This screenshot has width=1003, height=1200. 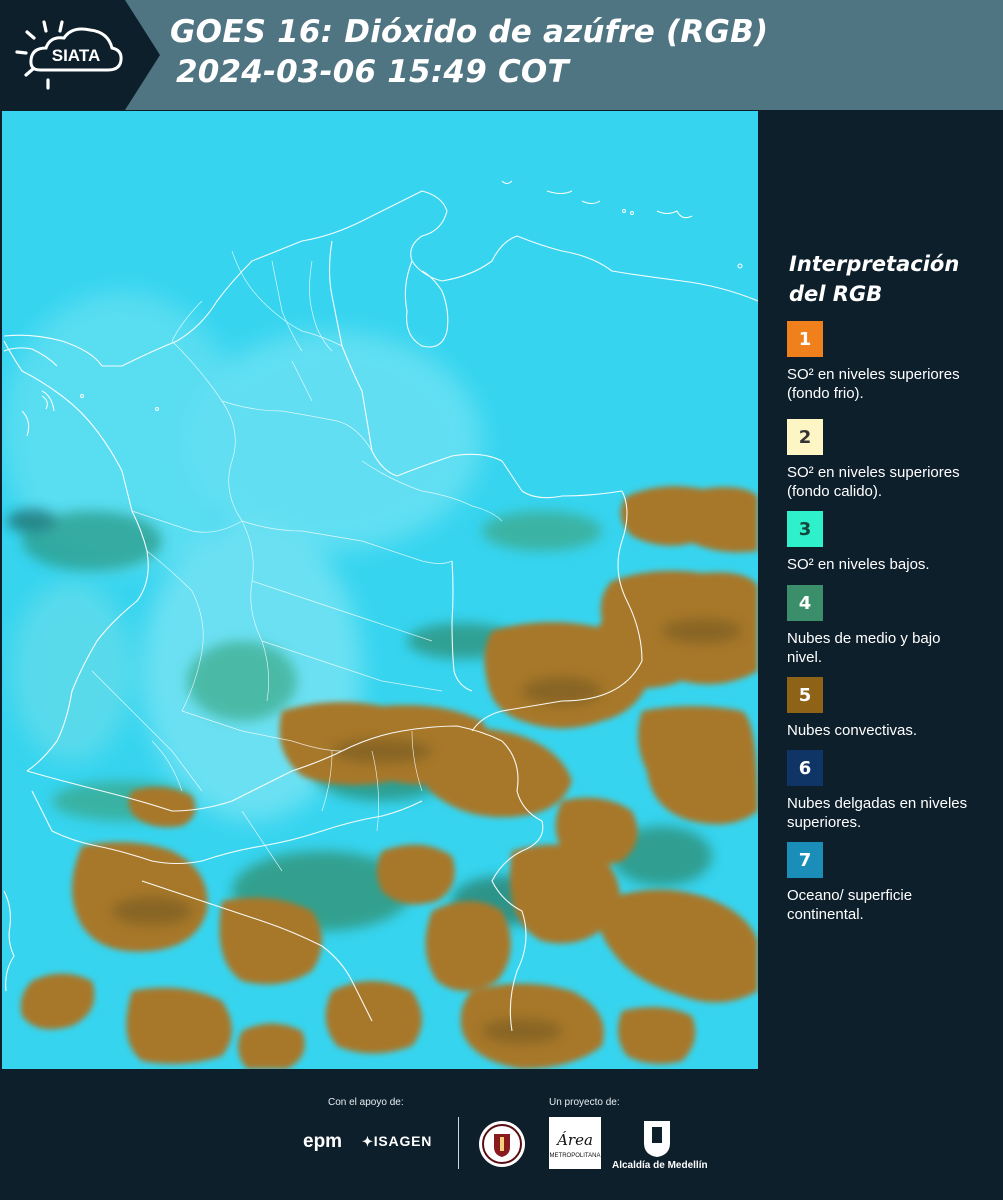 What do you see at coordinates (584, 1102) in the screenshot?
I see `project-caption: Un proyecto de:` at bounding box center [584, 1102].